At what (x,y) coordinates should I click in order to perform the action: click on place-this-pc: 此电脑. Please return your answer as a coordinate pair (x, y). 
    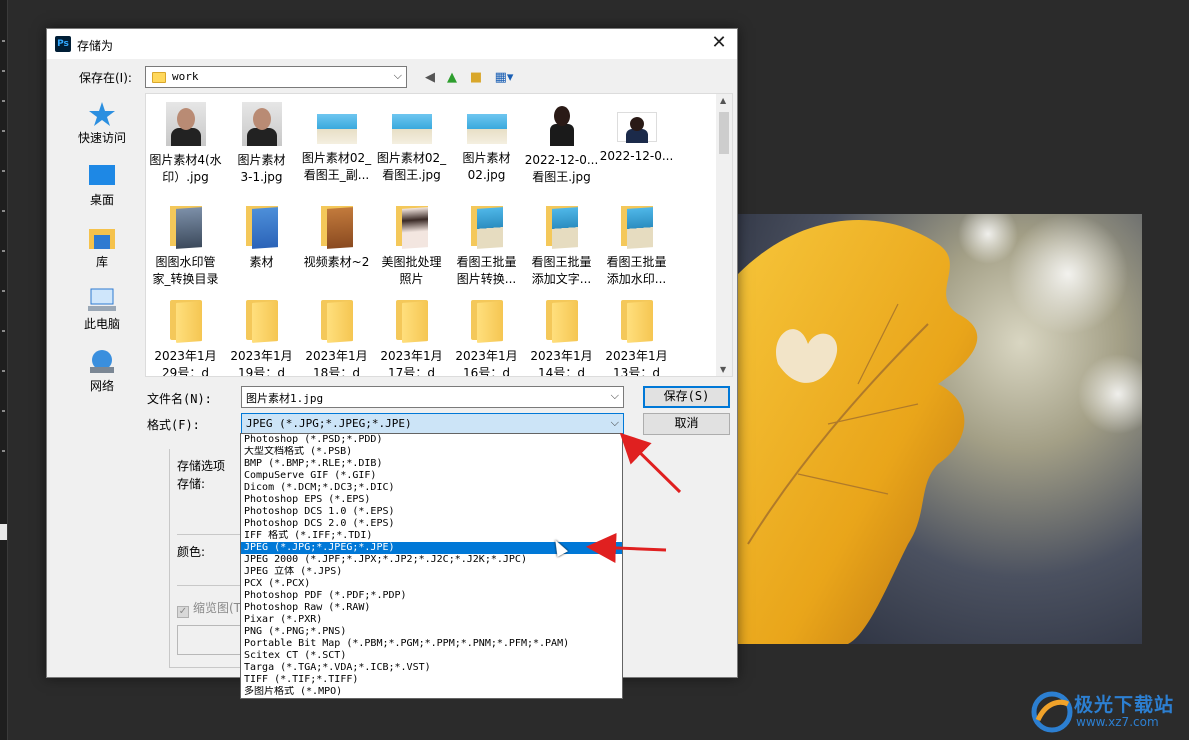
    Looking at the image, I should click on (102, 309).